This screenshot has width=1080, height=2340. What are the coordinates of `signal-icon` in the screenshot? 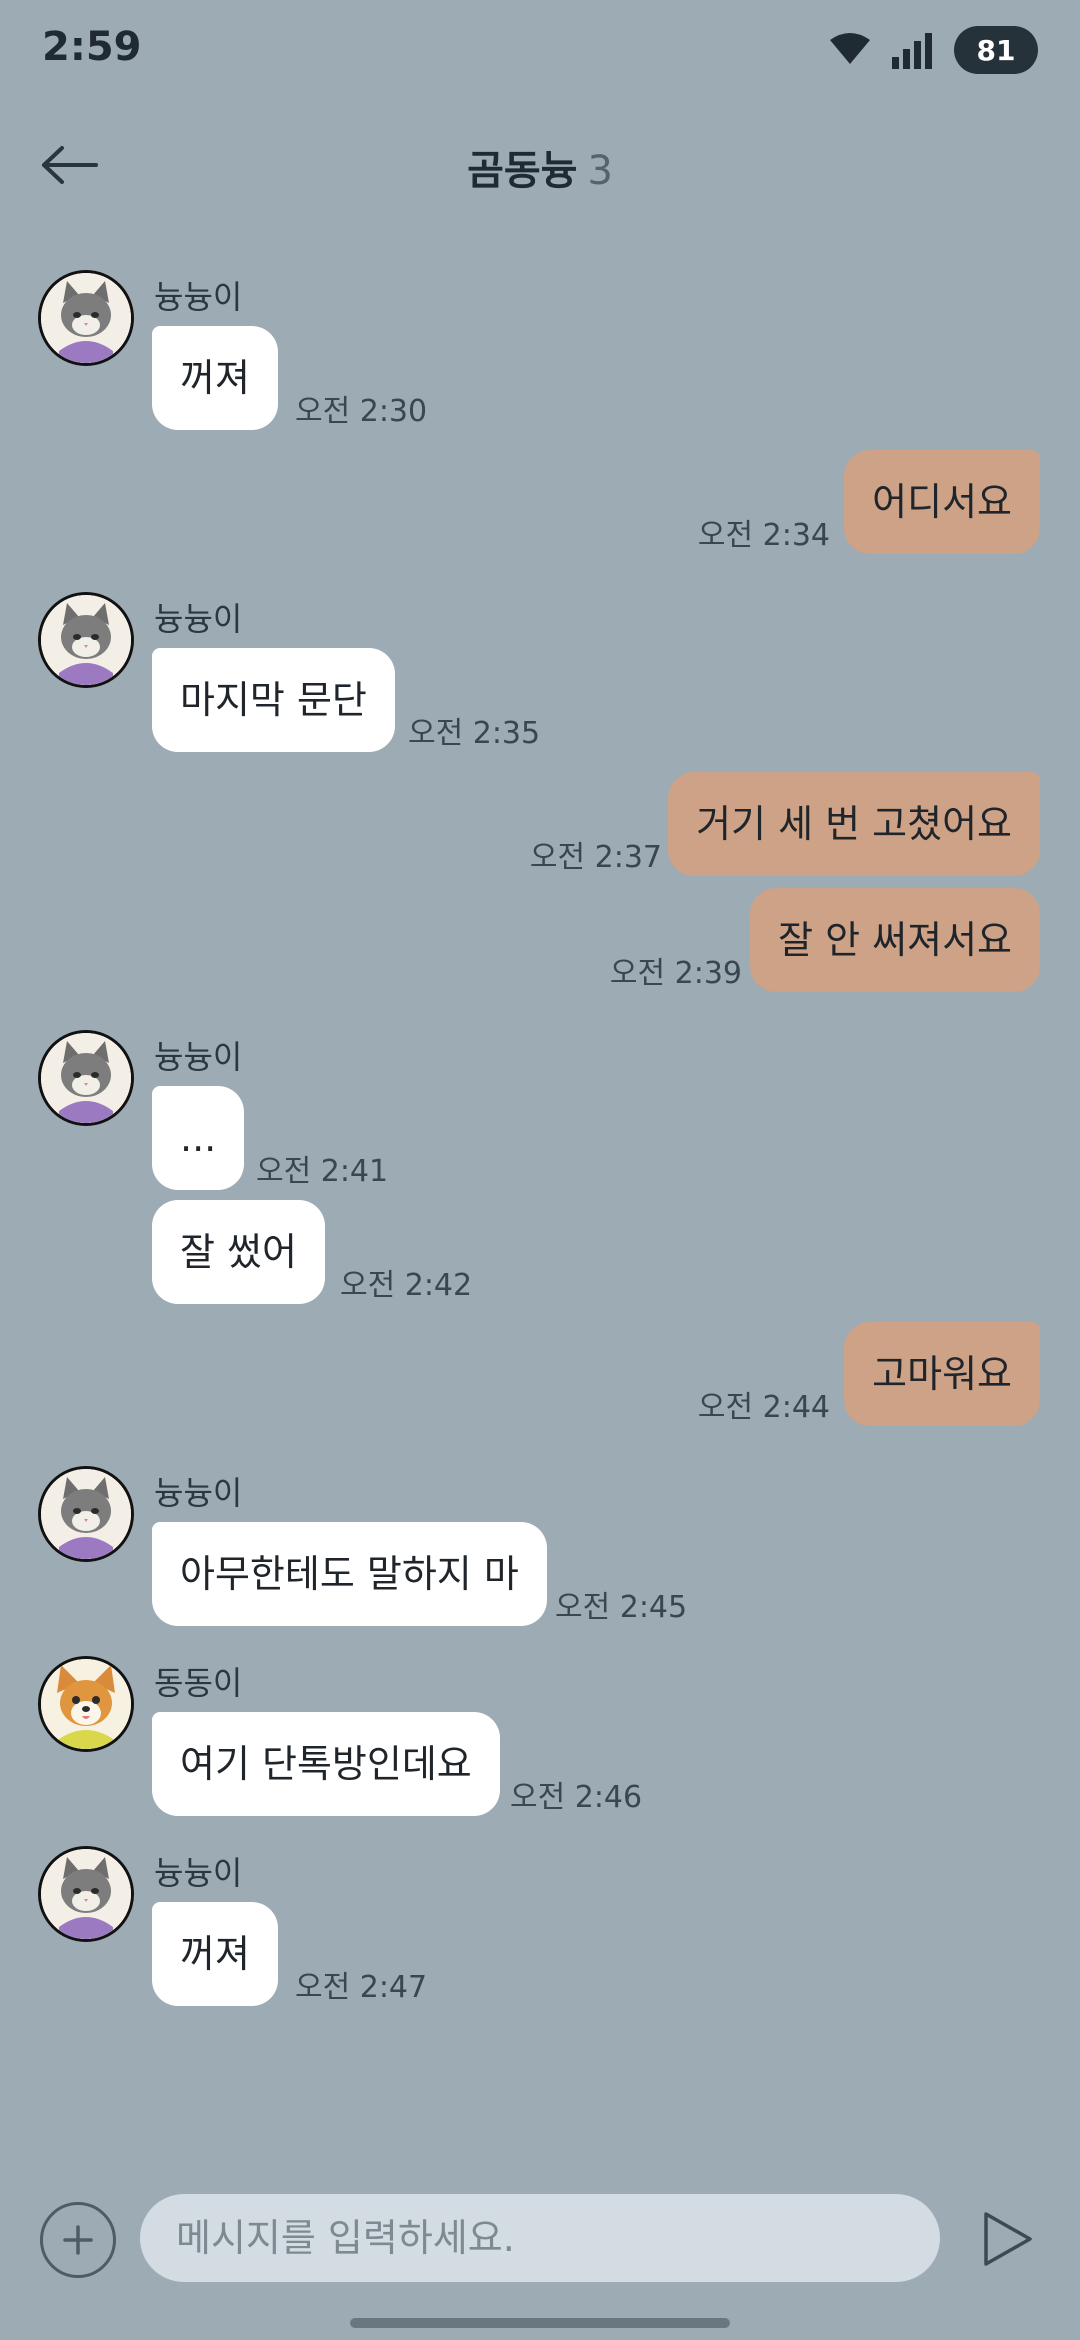 It's located at (912, 51).